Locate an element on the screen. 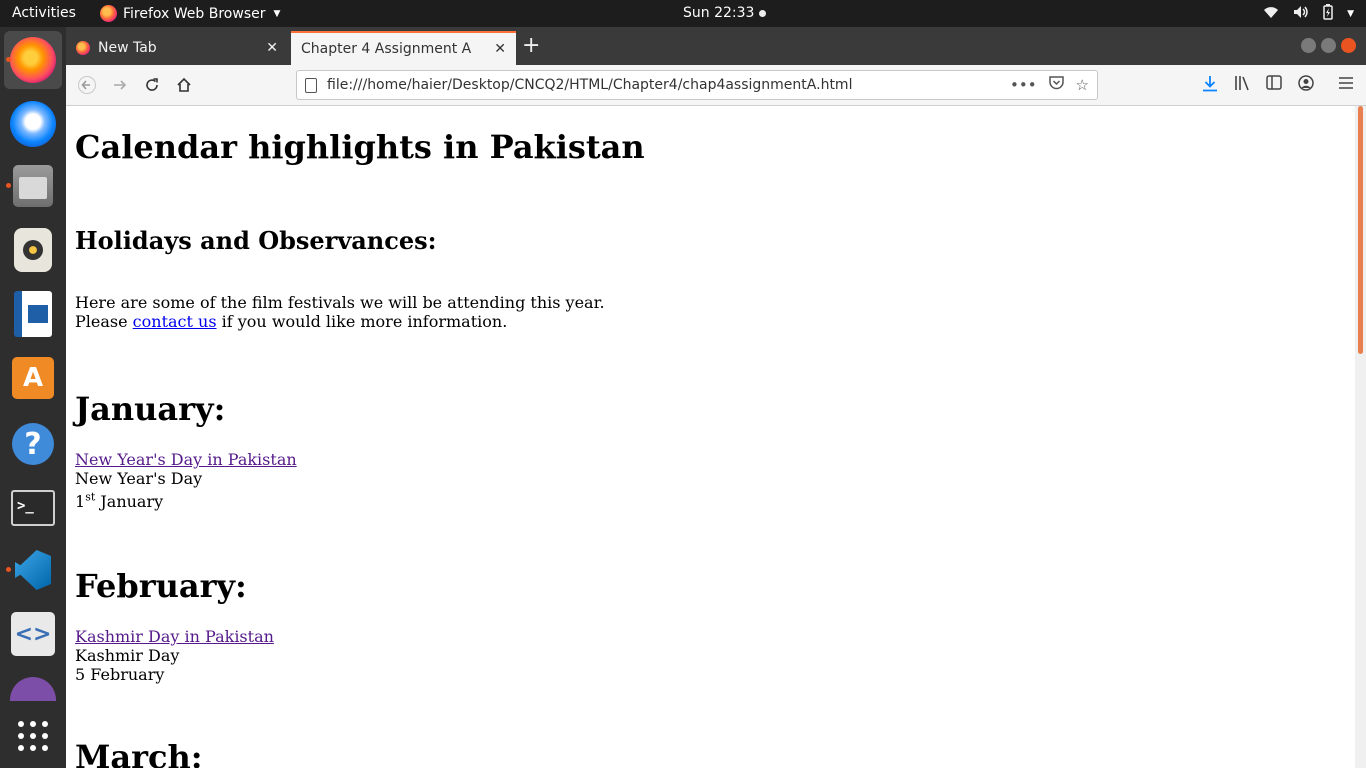 The image size is (1366, 768). back-button is located at coordinates (87, 85).